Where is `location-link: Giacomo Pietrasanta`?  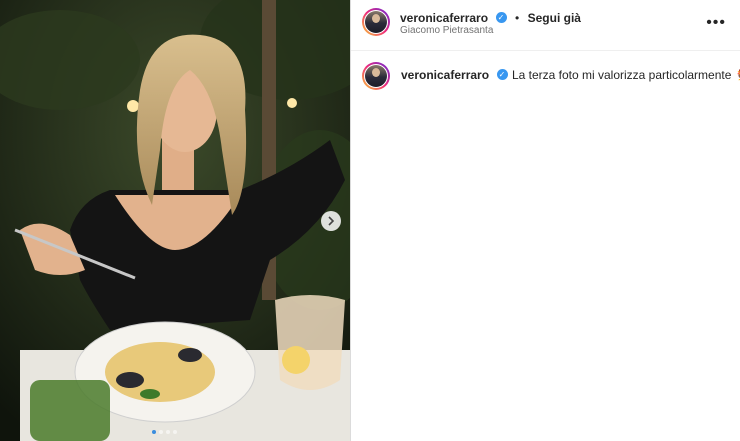 location-link: Giacomo Pietrasanta is located at coordinates (446, 30).